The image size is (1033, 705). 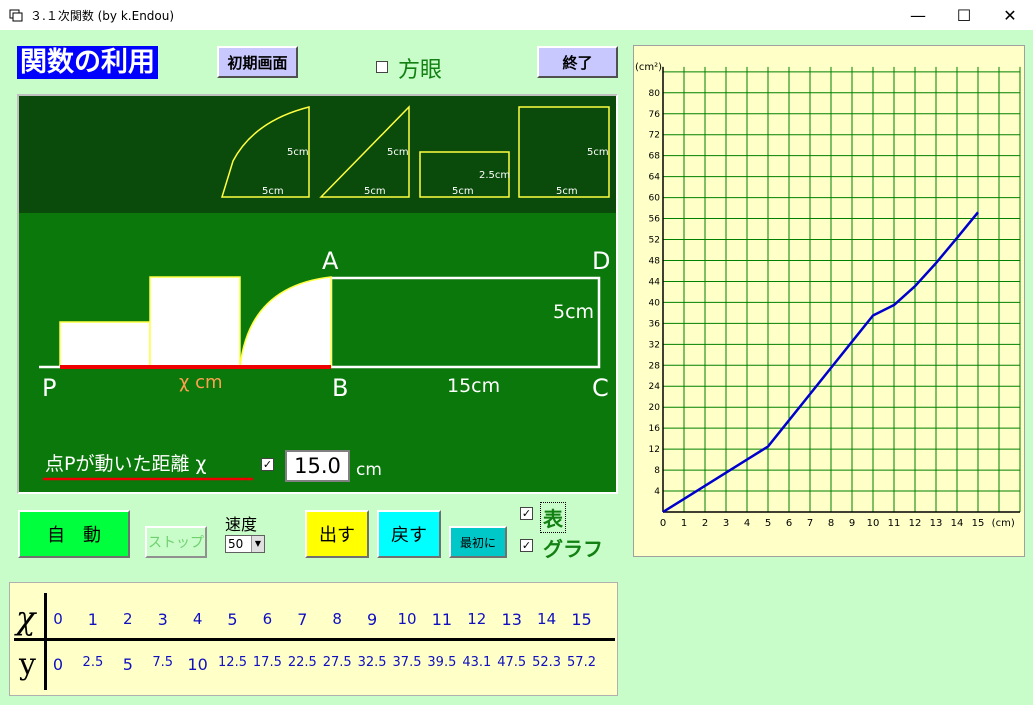 I want to click on x-tick-label: 11, so click(x=894, y=523).